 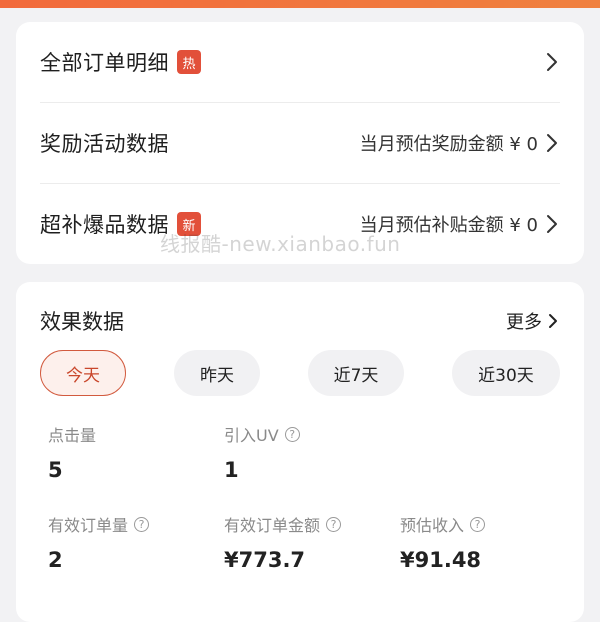 I want to click on metric-estimated-income: 预估收入 ? ¥91.48, so click(x=443, y=542).